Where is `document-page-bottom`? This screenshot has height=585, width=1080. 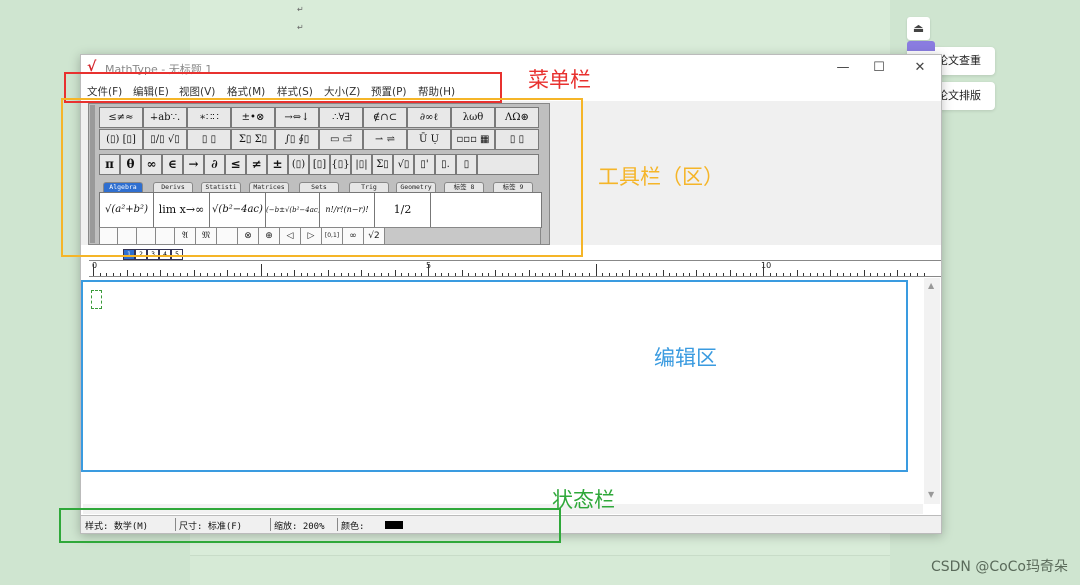
document-page-bottom is located at coordinates (540, 570).